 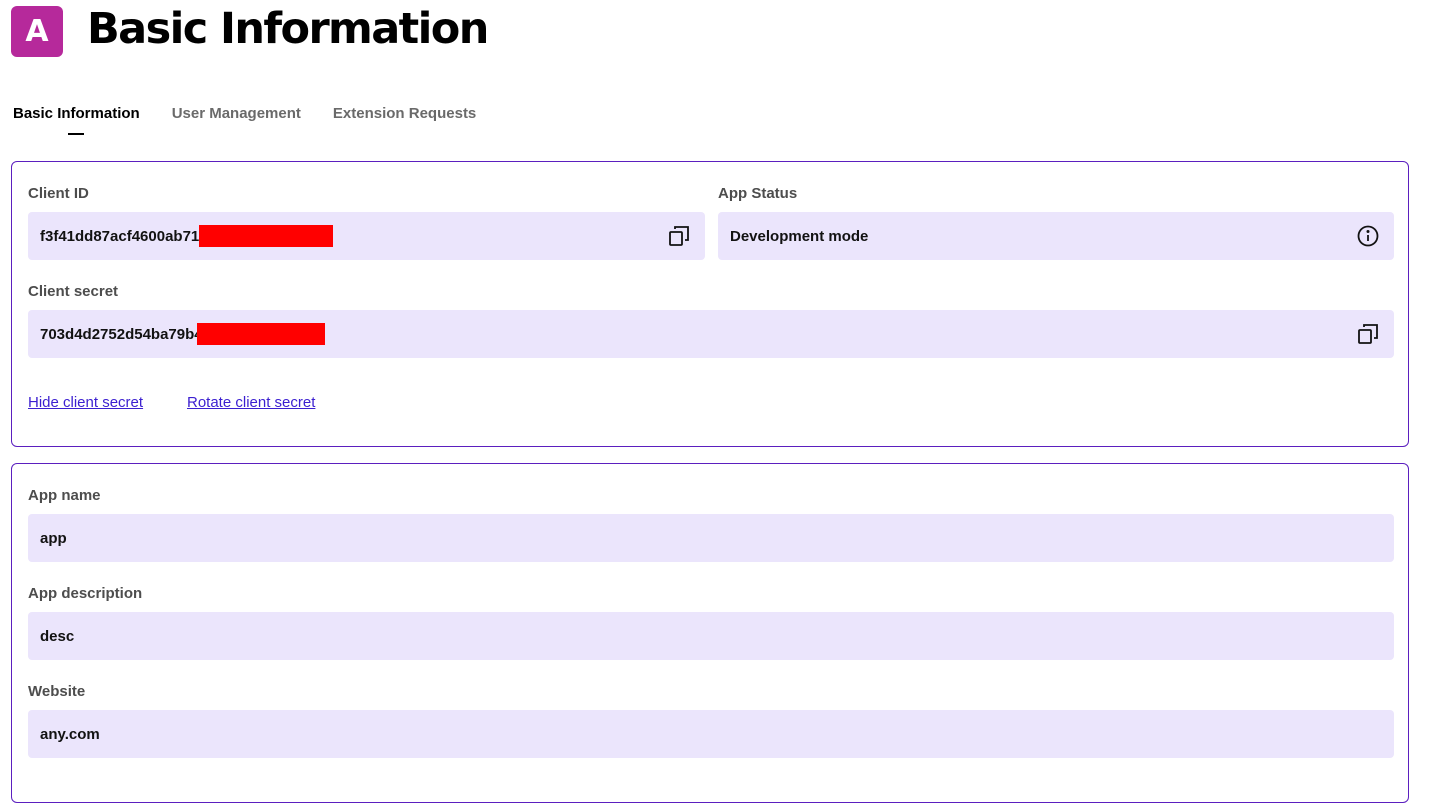 I want to click on client-id-label: Client ID, so click(x=58, y=193).